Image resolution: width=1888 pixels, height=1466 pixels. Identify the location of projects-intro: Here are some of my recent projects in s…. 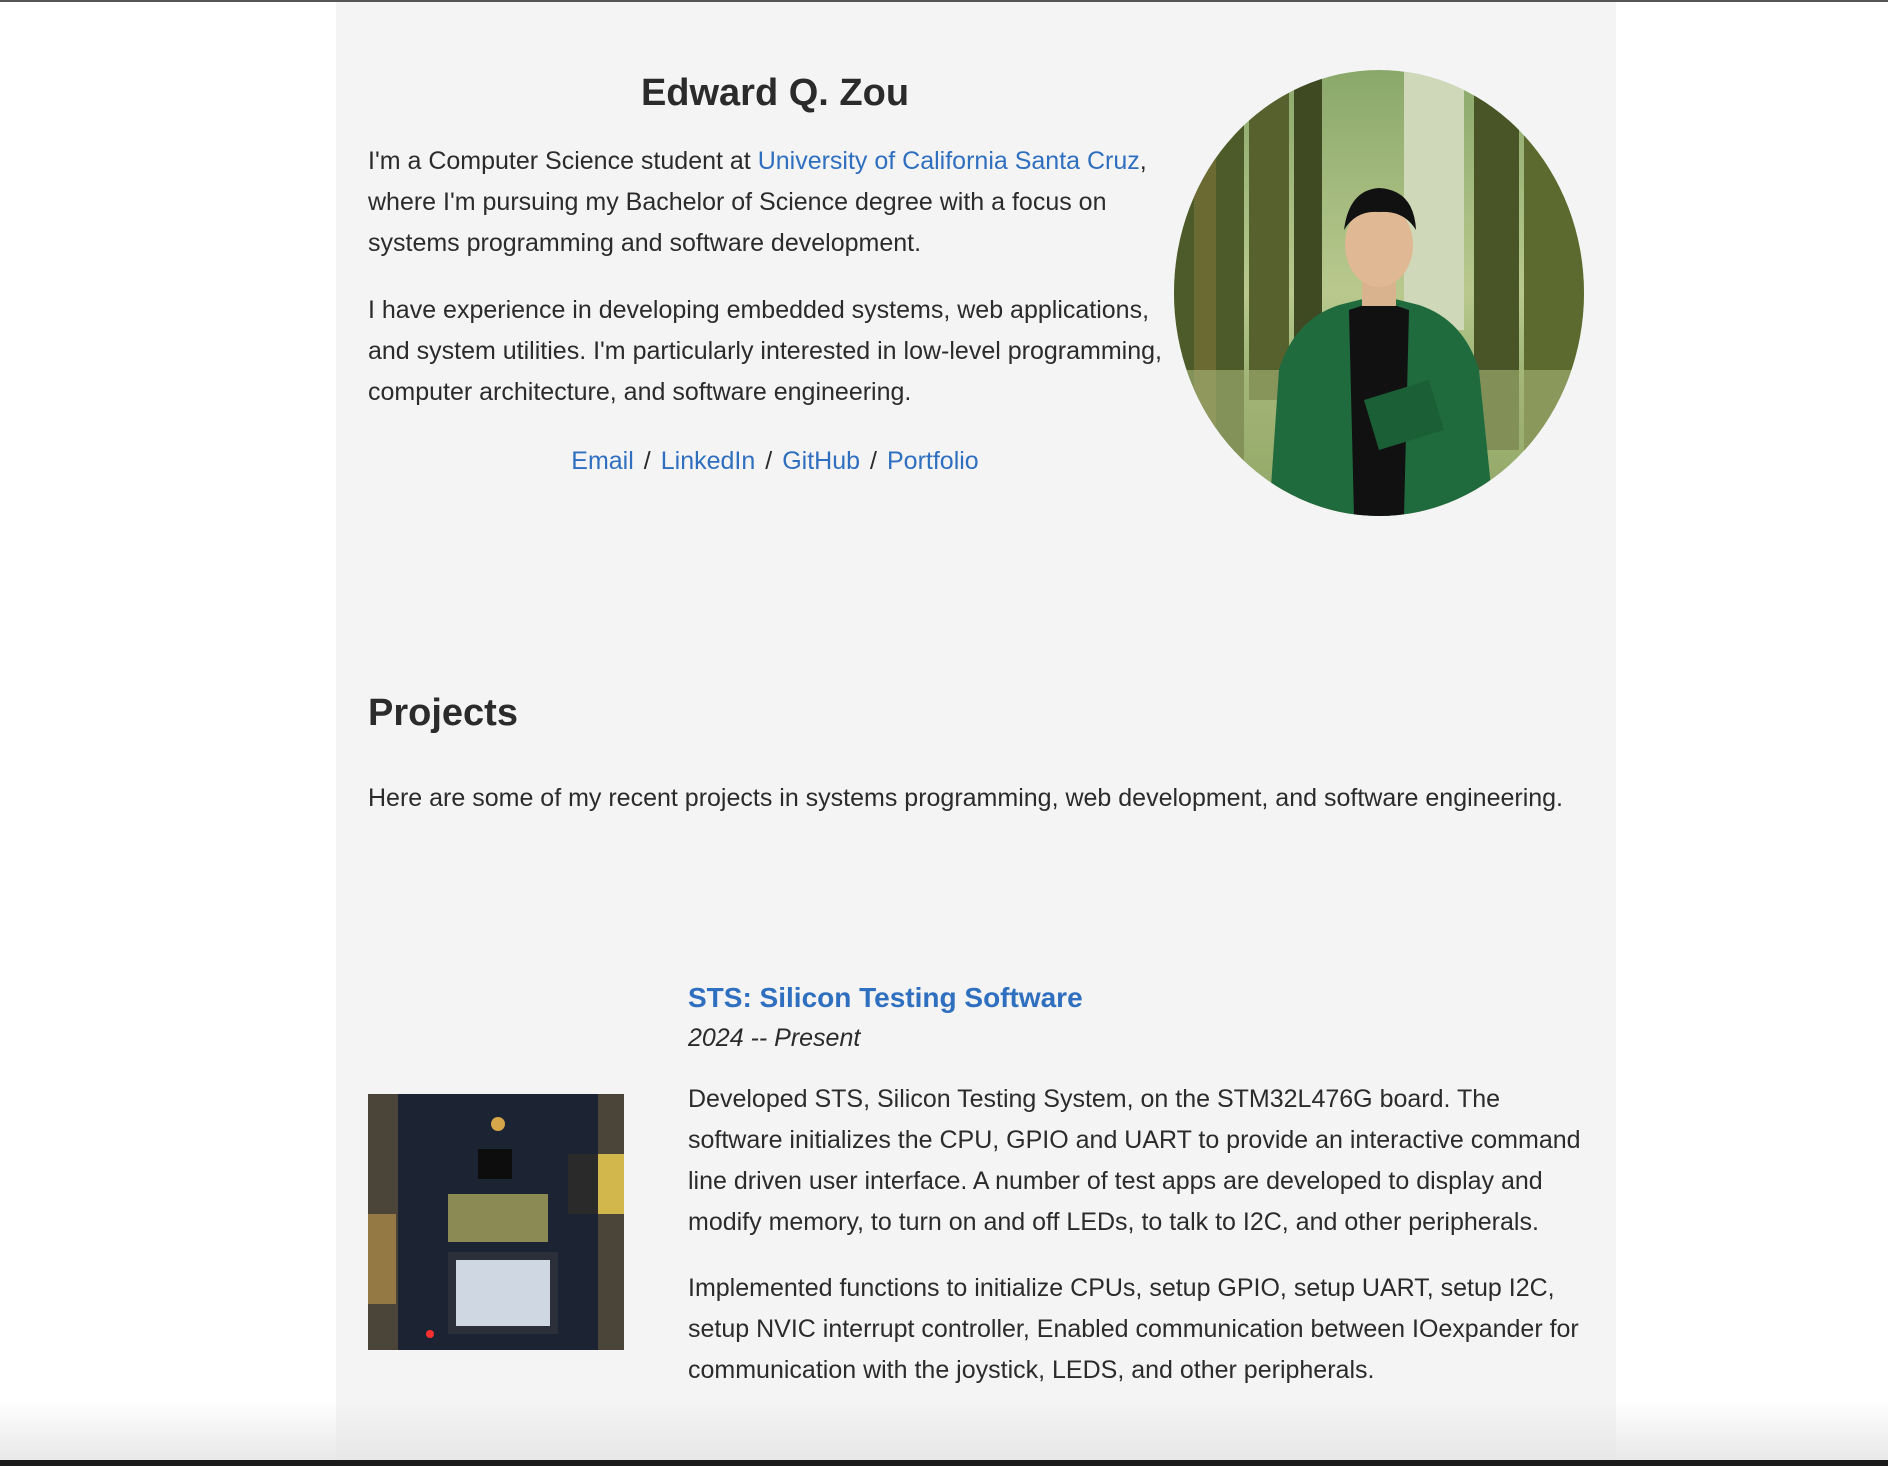
(966, 798).